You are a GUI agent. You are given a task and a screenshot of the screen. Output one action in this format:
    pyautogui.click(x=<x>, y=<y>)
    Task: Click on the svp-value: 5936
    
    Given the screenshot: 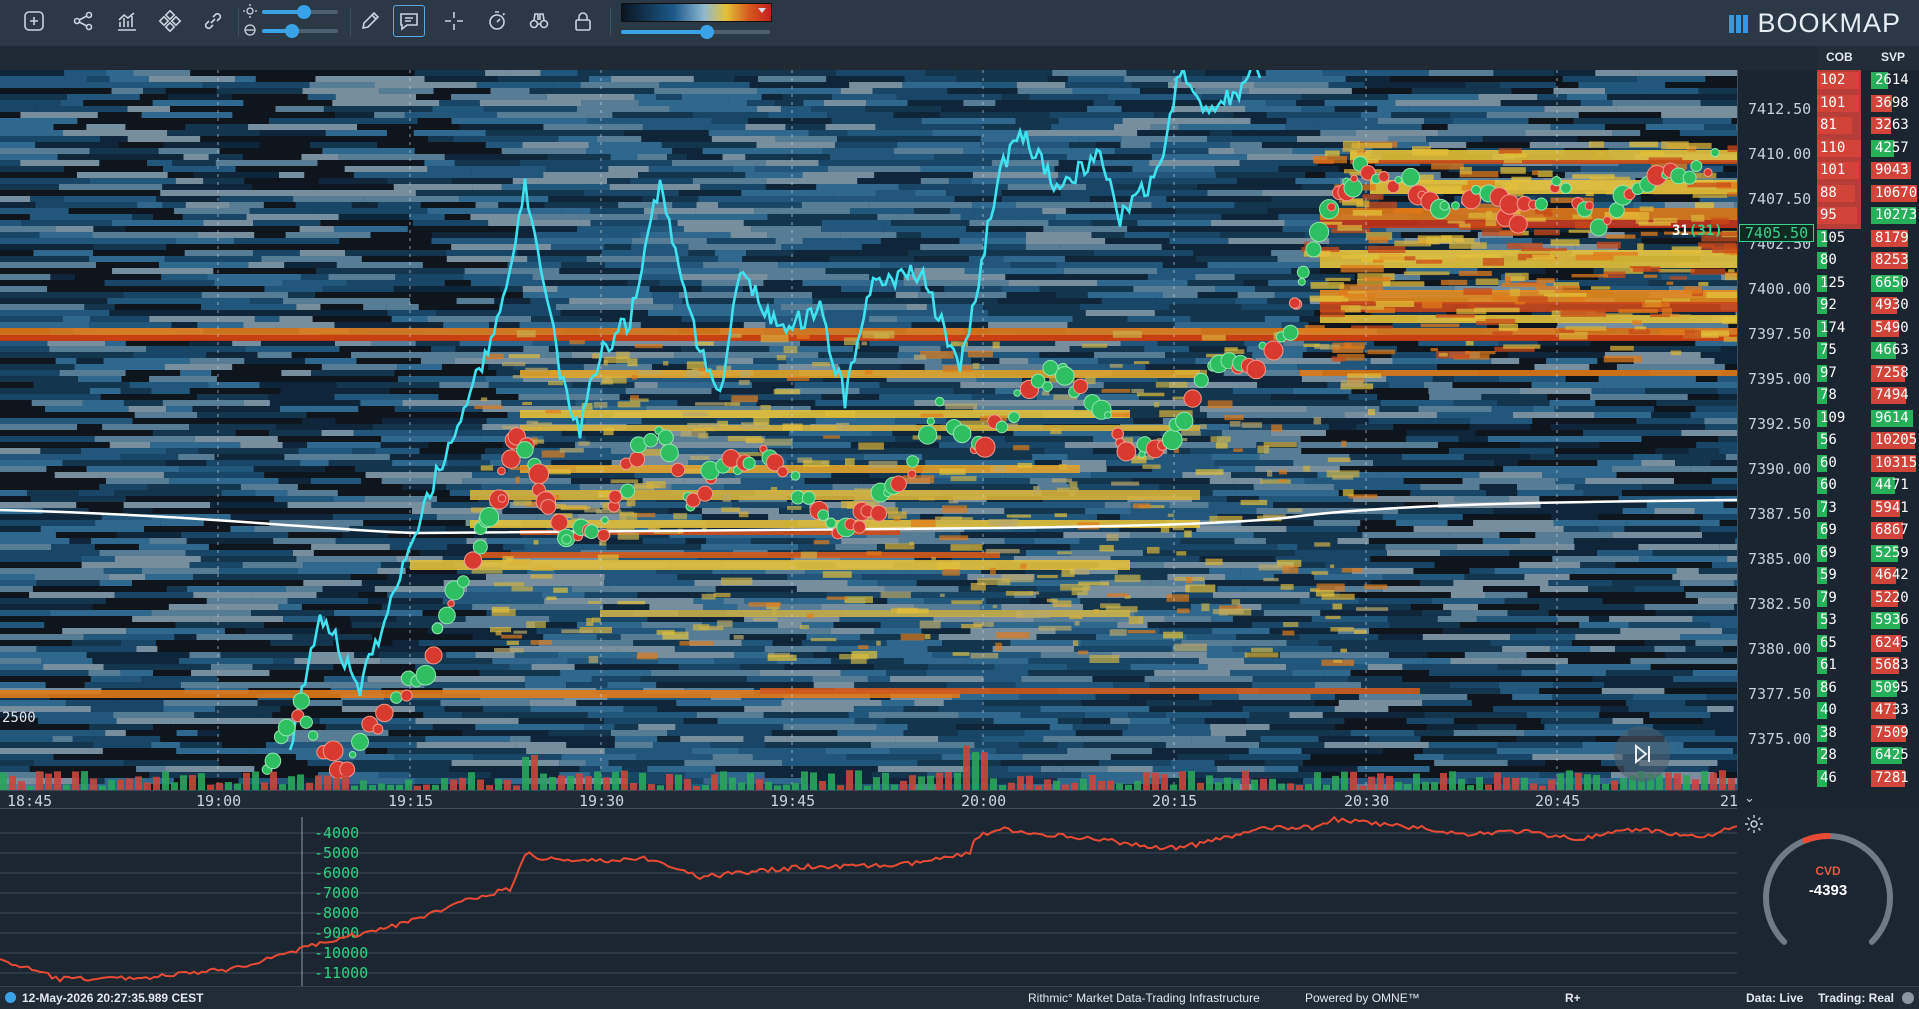 What is the action you would take?
    pyautogui.click(x=1892, y=620)
    